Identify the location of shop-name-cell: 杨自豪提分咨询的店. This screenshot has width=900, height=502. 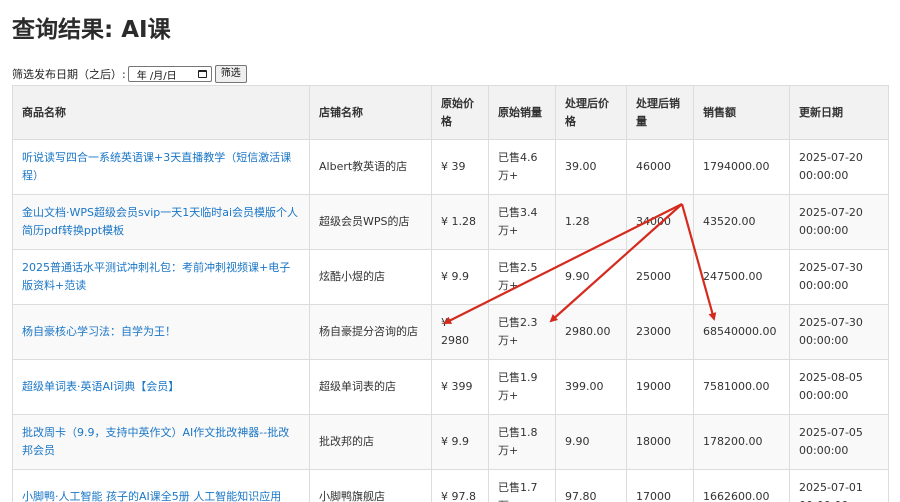
(370, 332).